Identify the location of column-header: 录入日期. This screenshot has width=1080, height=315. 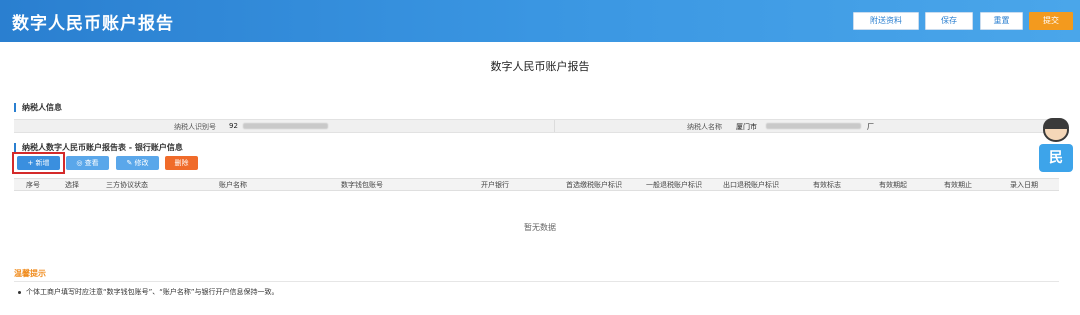
(1024, 185).